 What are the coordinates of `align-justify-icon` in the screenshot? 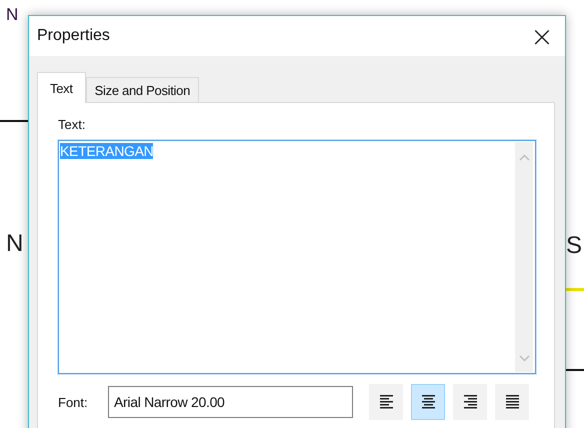 It's located at (512, 402).